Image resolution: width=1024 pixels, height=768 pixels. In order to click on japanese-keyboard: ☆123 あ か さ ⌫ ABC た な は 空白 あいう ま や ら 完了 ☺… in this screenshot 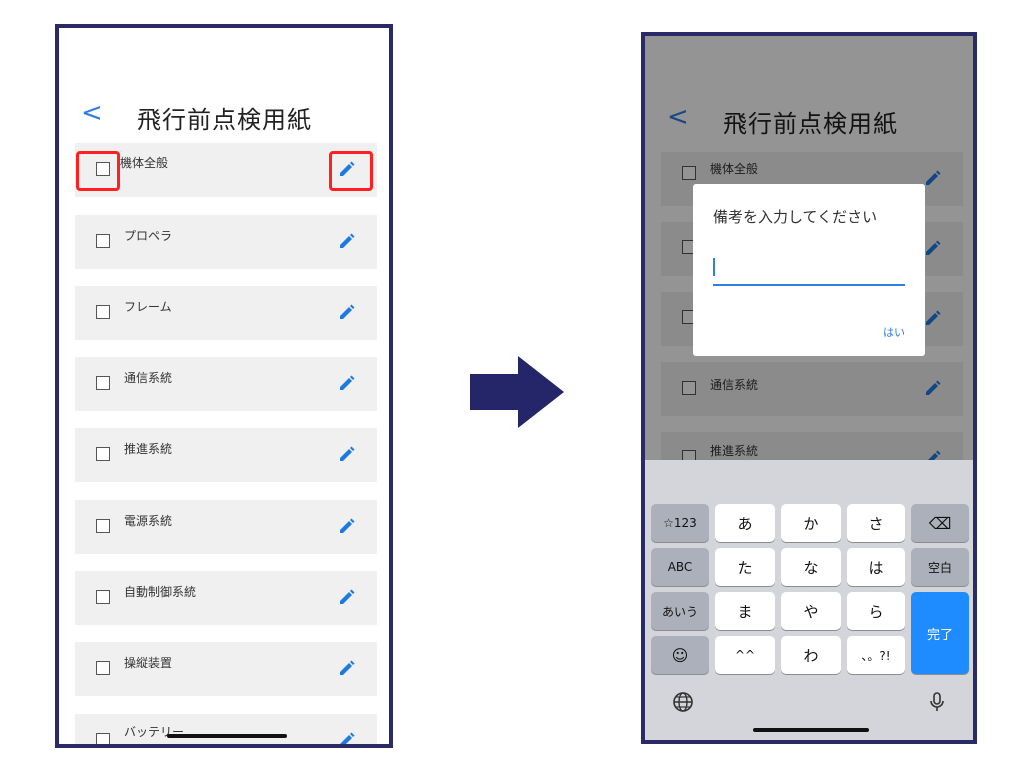, I will do `click(809, 600)`.